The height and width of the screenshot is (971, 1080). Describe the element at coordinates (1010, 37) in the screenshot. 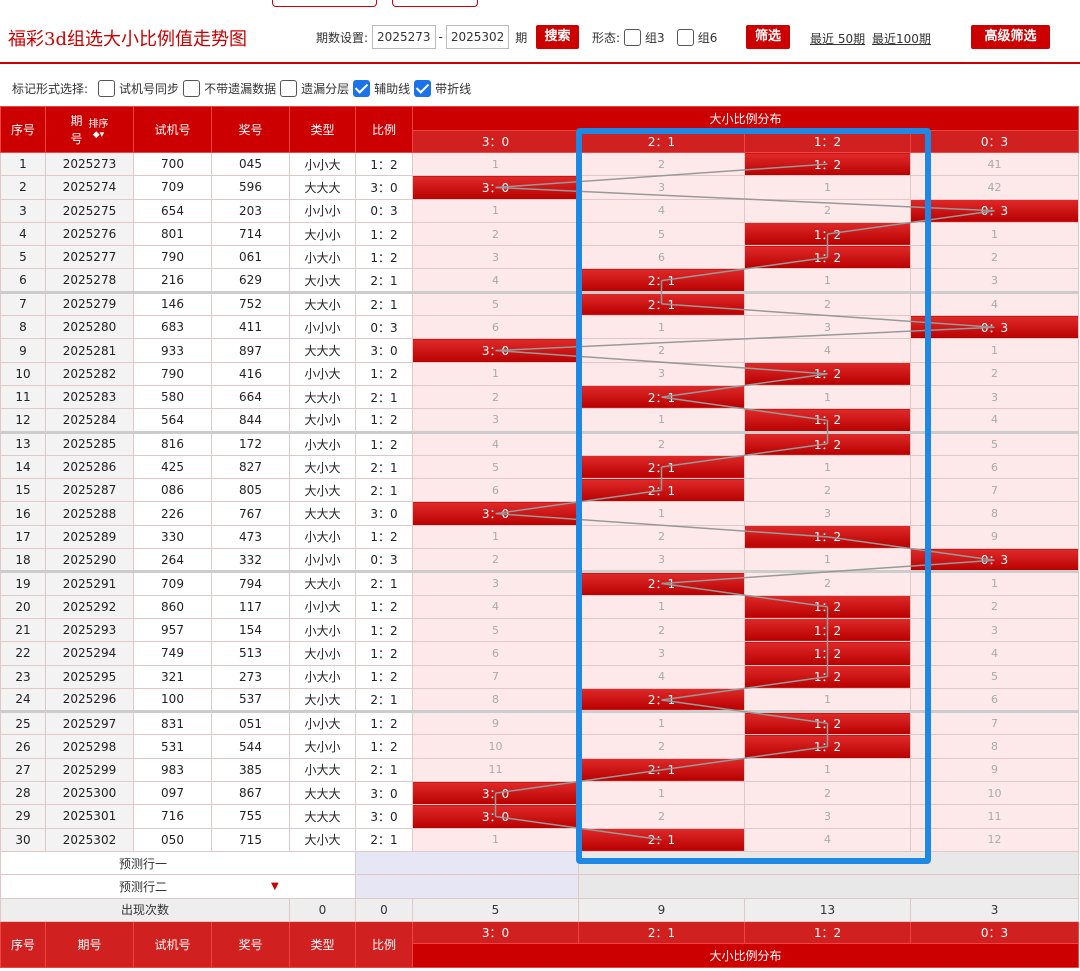

I see `advanced-filter-button: 高级筛选` at that location.